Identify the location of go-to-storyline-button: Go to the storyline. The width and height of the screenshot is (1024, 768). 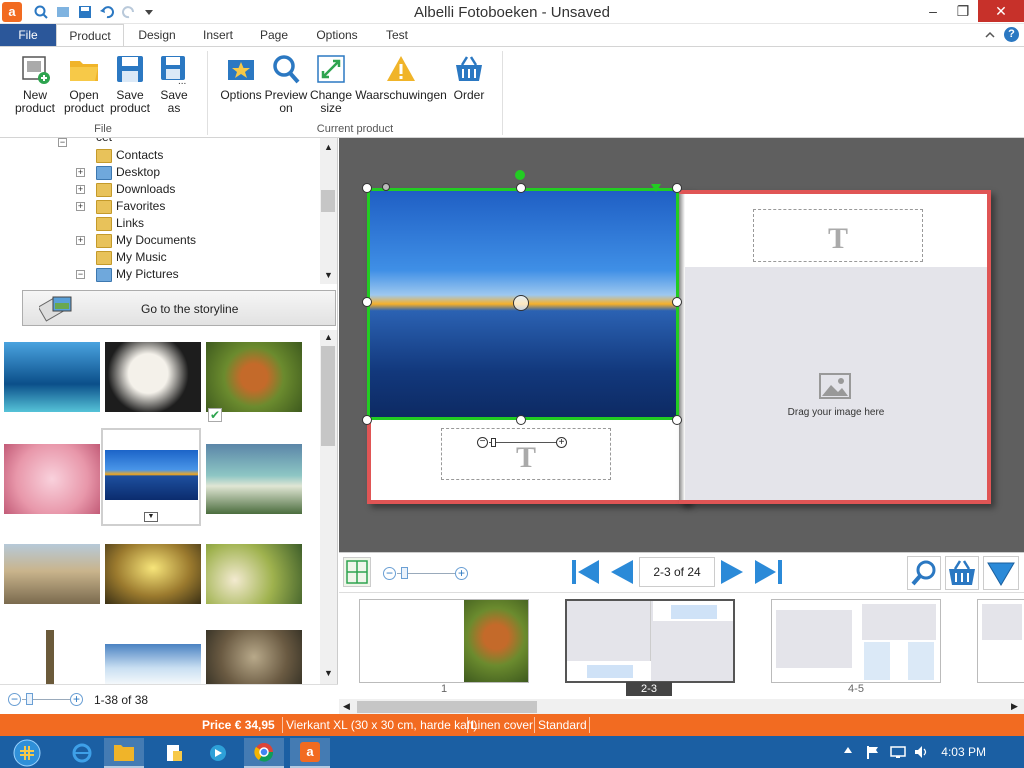
(179, 308).